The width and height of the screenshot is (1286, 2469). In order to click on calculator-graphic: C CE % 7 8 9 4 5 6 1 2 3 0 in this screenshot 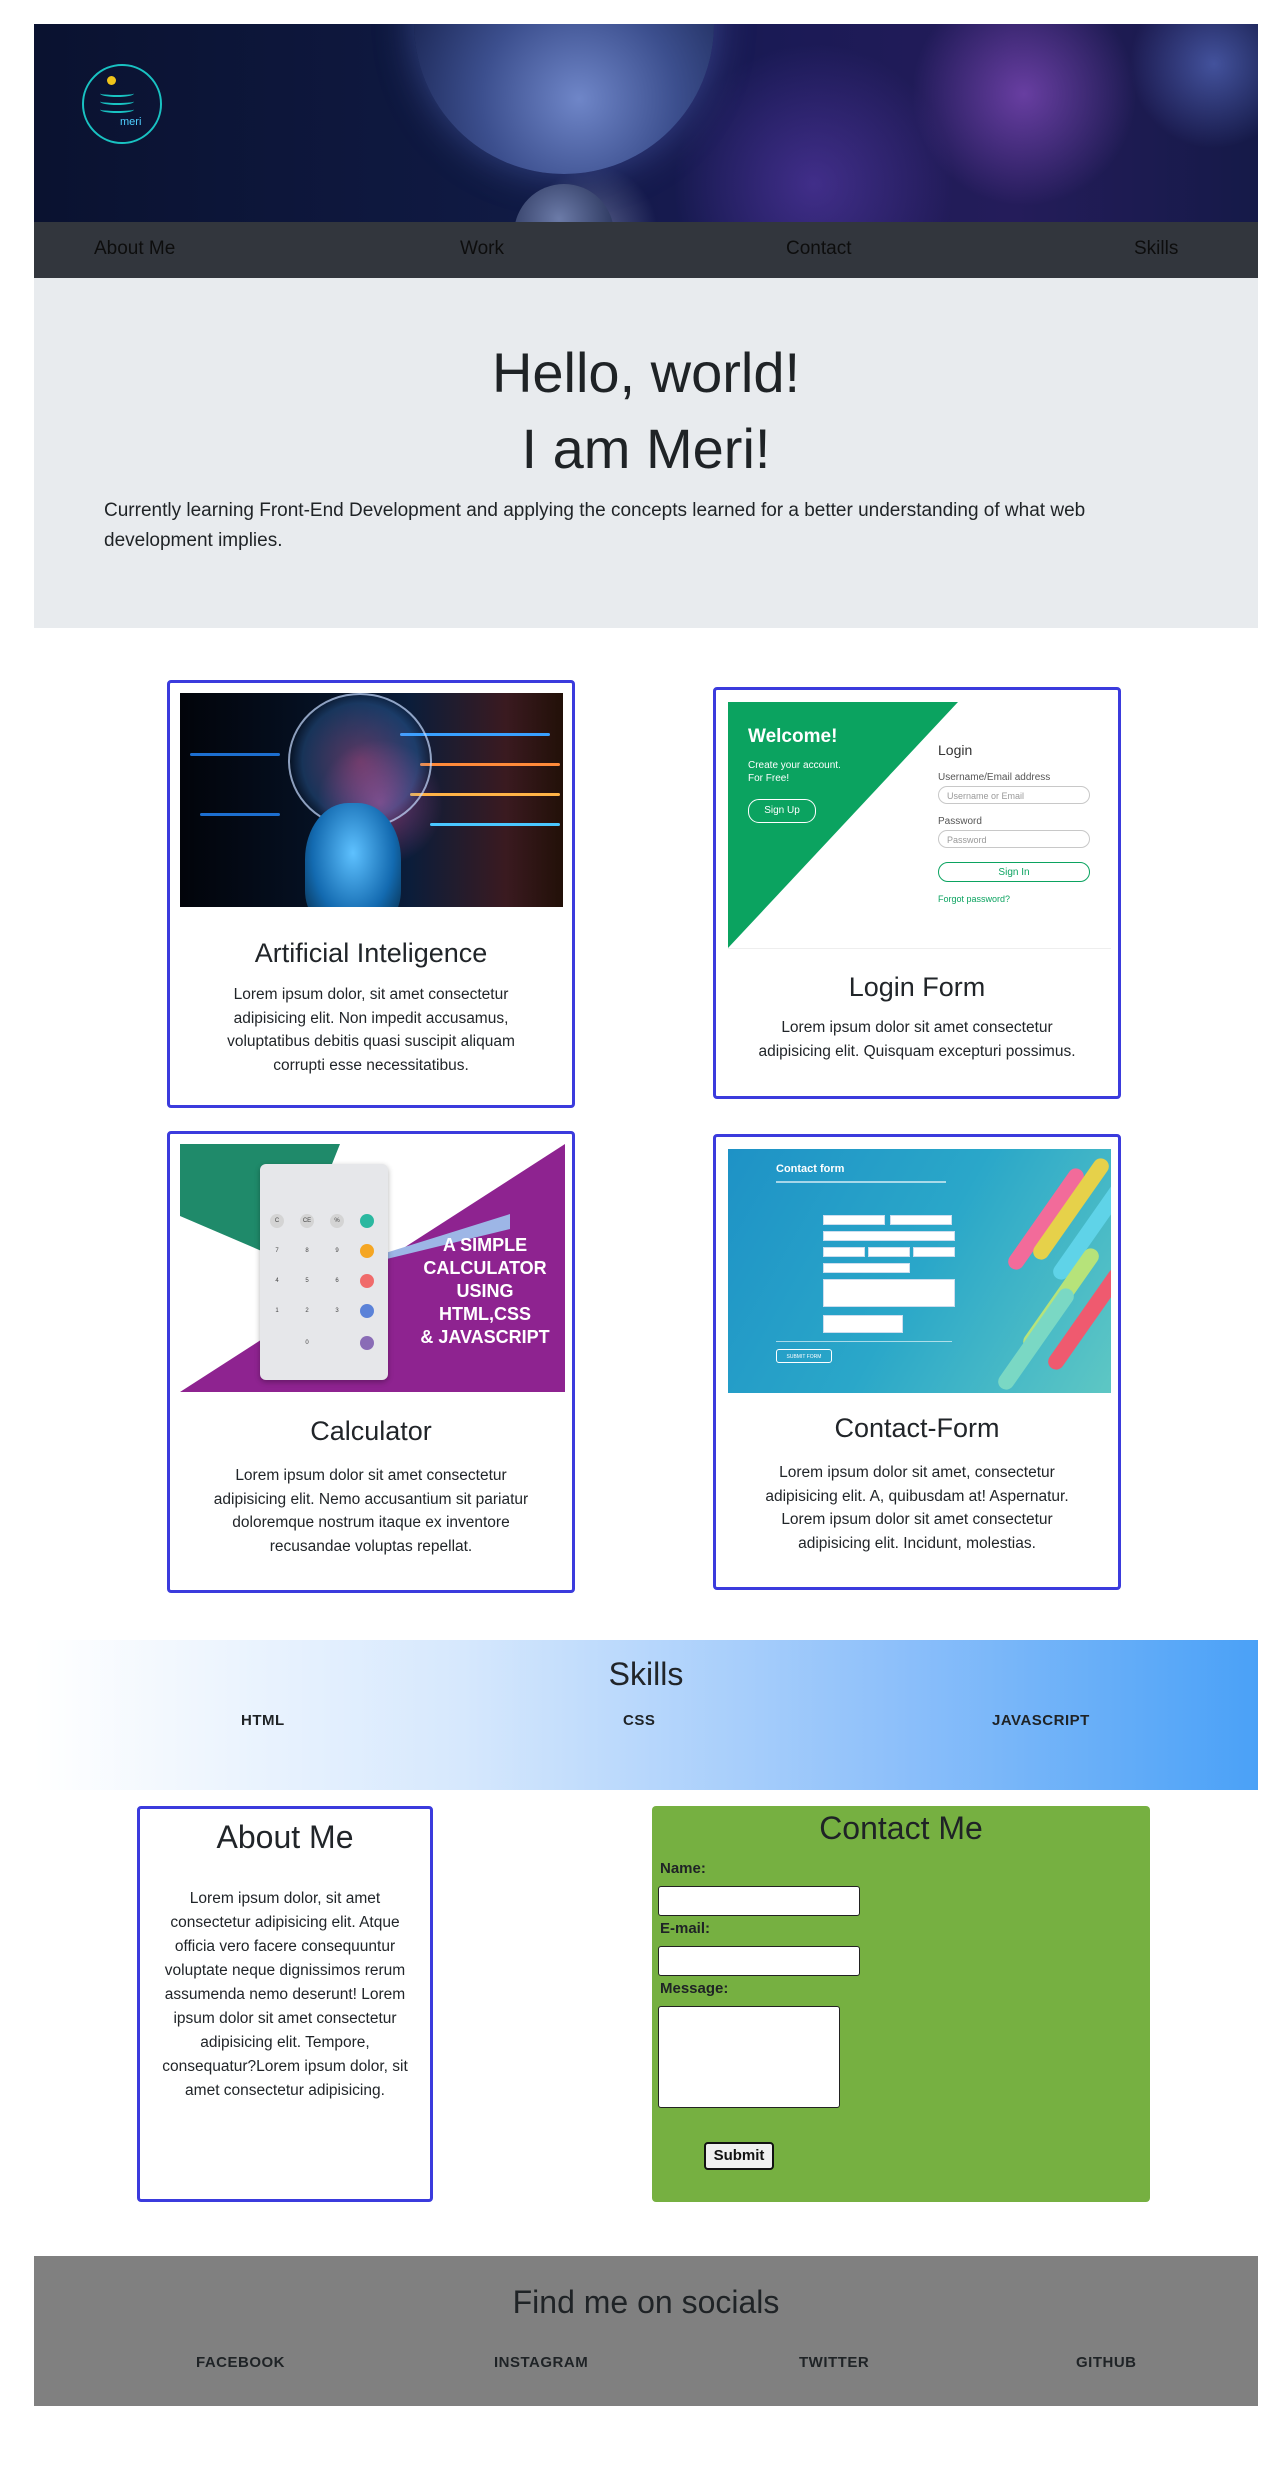, I will do `click(324, 1272)`.